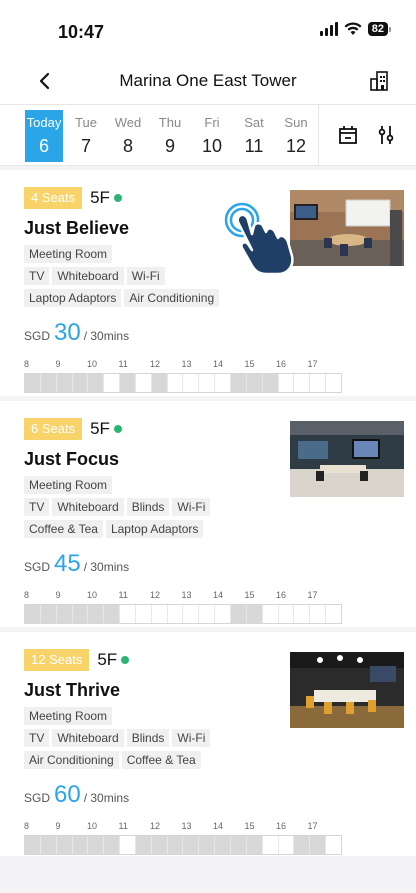 Image resolution: width=416 pixels, height=893 pixels. Describe the element at coordinates (88, 507) in the screenshot. I see `amenity-tag: Whiteboard` at that location.